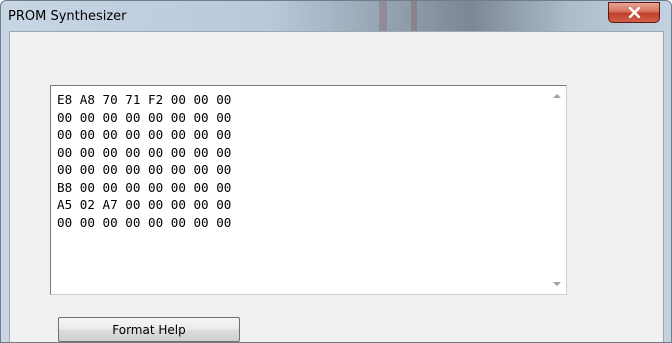  Describe the element at coordinates (557, 96) in the screenshot. I see `scroll-up-arrow-icon` at that location.